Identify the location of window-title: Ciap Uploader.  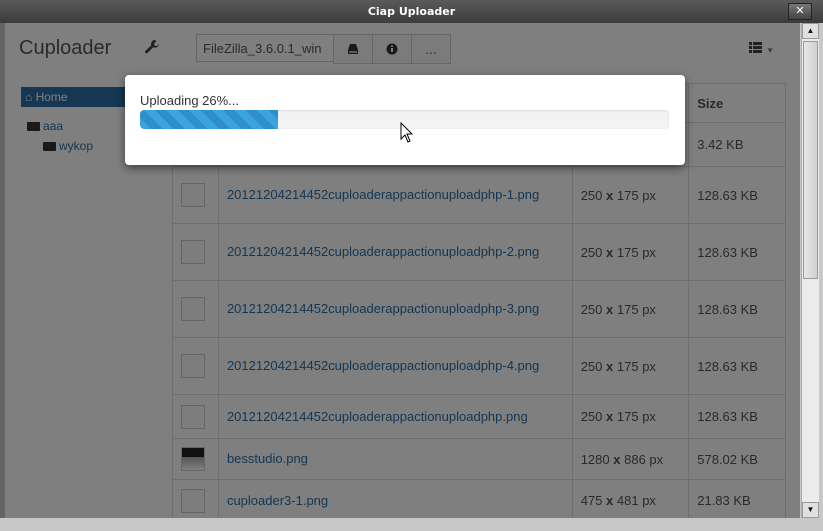
(411, 11).